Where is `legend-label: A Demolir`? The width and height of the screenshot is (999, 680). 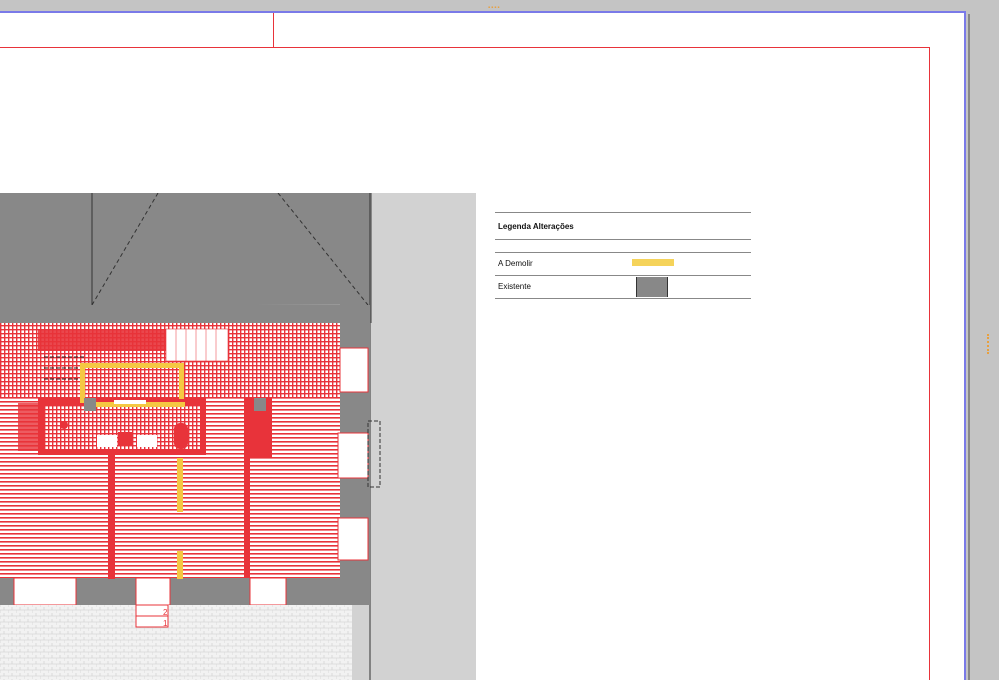 legend-label: A Demolir is located at coordinates (515, 263).